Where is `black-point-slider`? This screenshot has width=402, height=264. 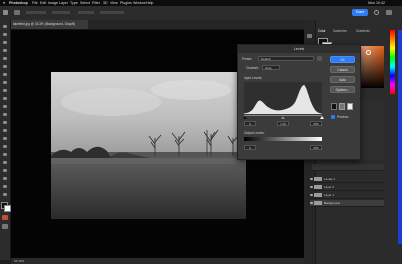 black-point-slider is located at coordinates (245, 117).